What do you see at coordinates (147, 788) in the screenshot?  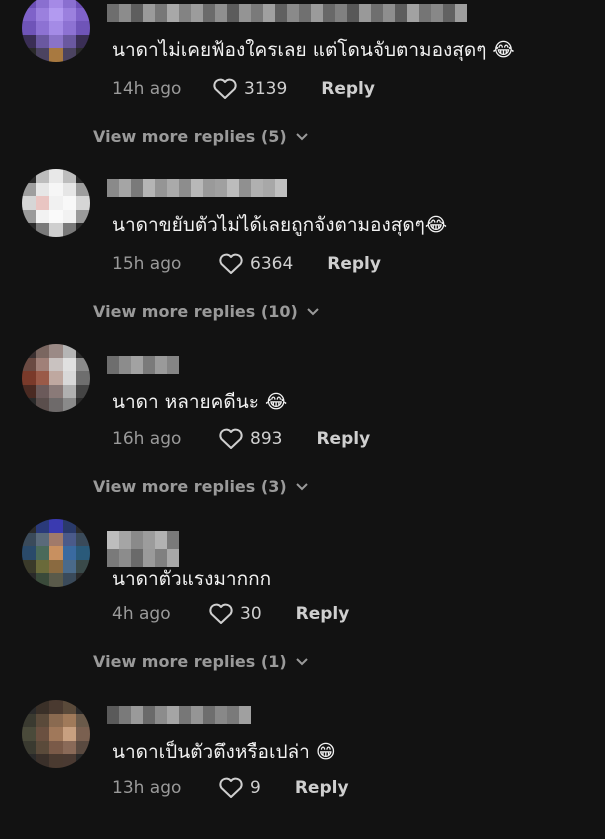 I see `comment-time: 13h ago` at bounding box center [147, 788].